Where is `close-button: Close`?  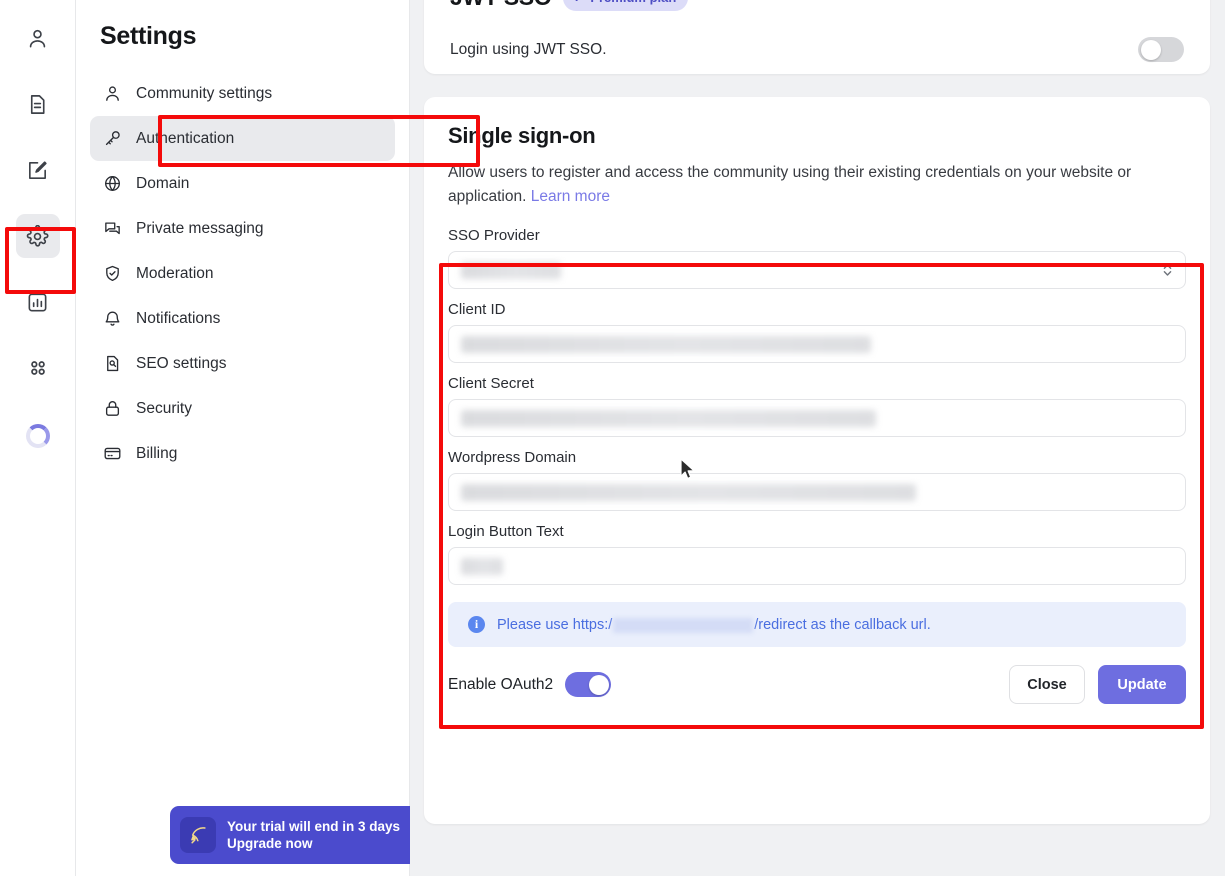 close-button: Close is located at coordinates (1047, 685).